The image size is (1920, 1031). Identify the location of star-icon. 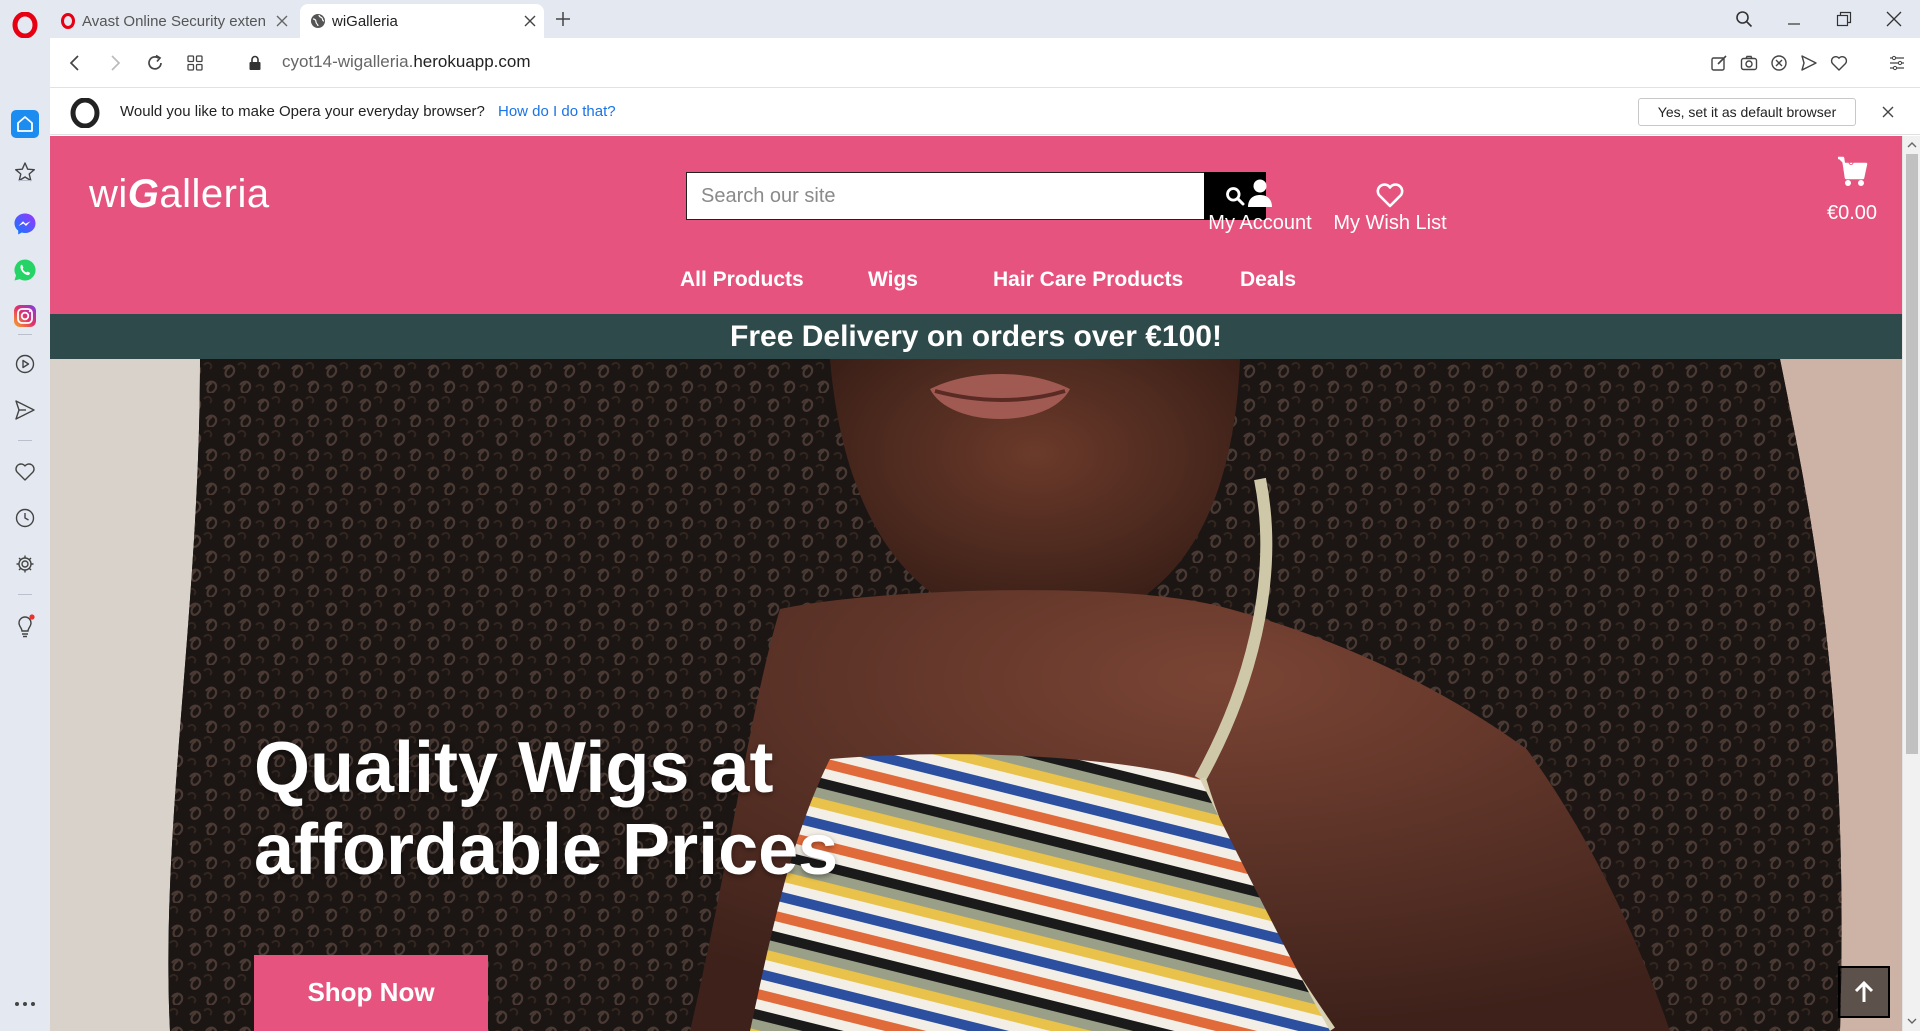
(25, 172).